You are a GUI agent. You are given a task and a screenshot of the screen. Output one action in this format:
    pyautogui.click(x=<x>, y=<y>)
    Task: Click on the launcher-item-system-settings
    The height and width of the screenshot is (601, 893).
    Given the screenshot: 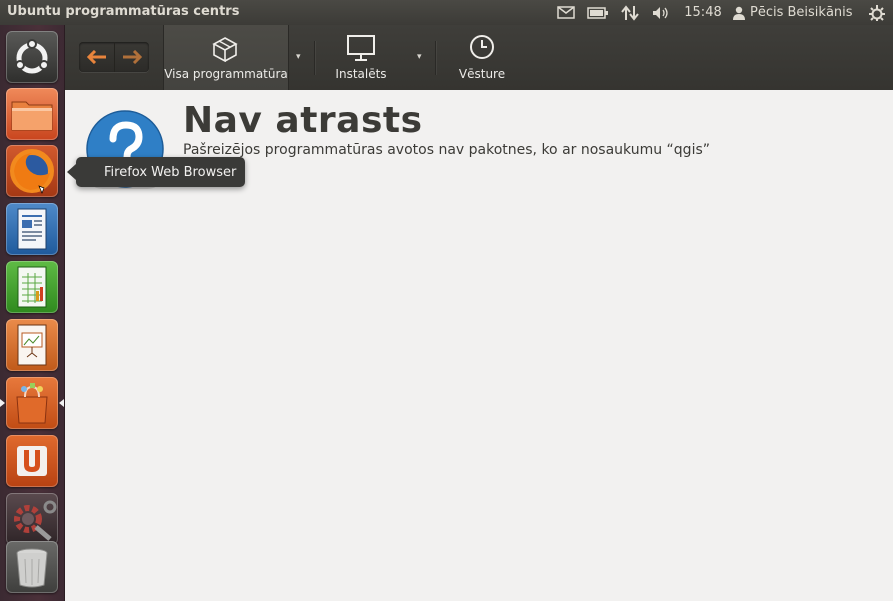 What is the action you would take?
    pyautogui.click(x=32, y=519)
    